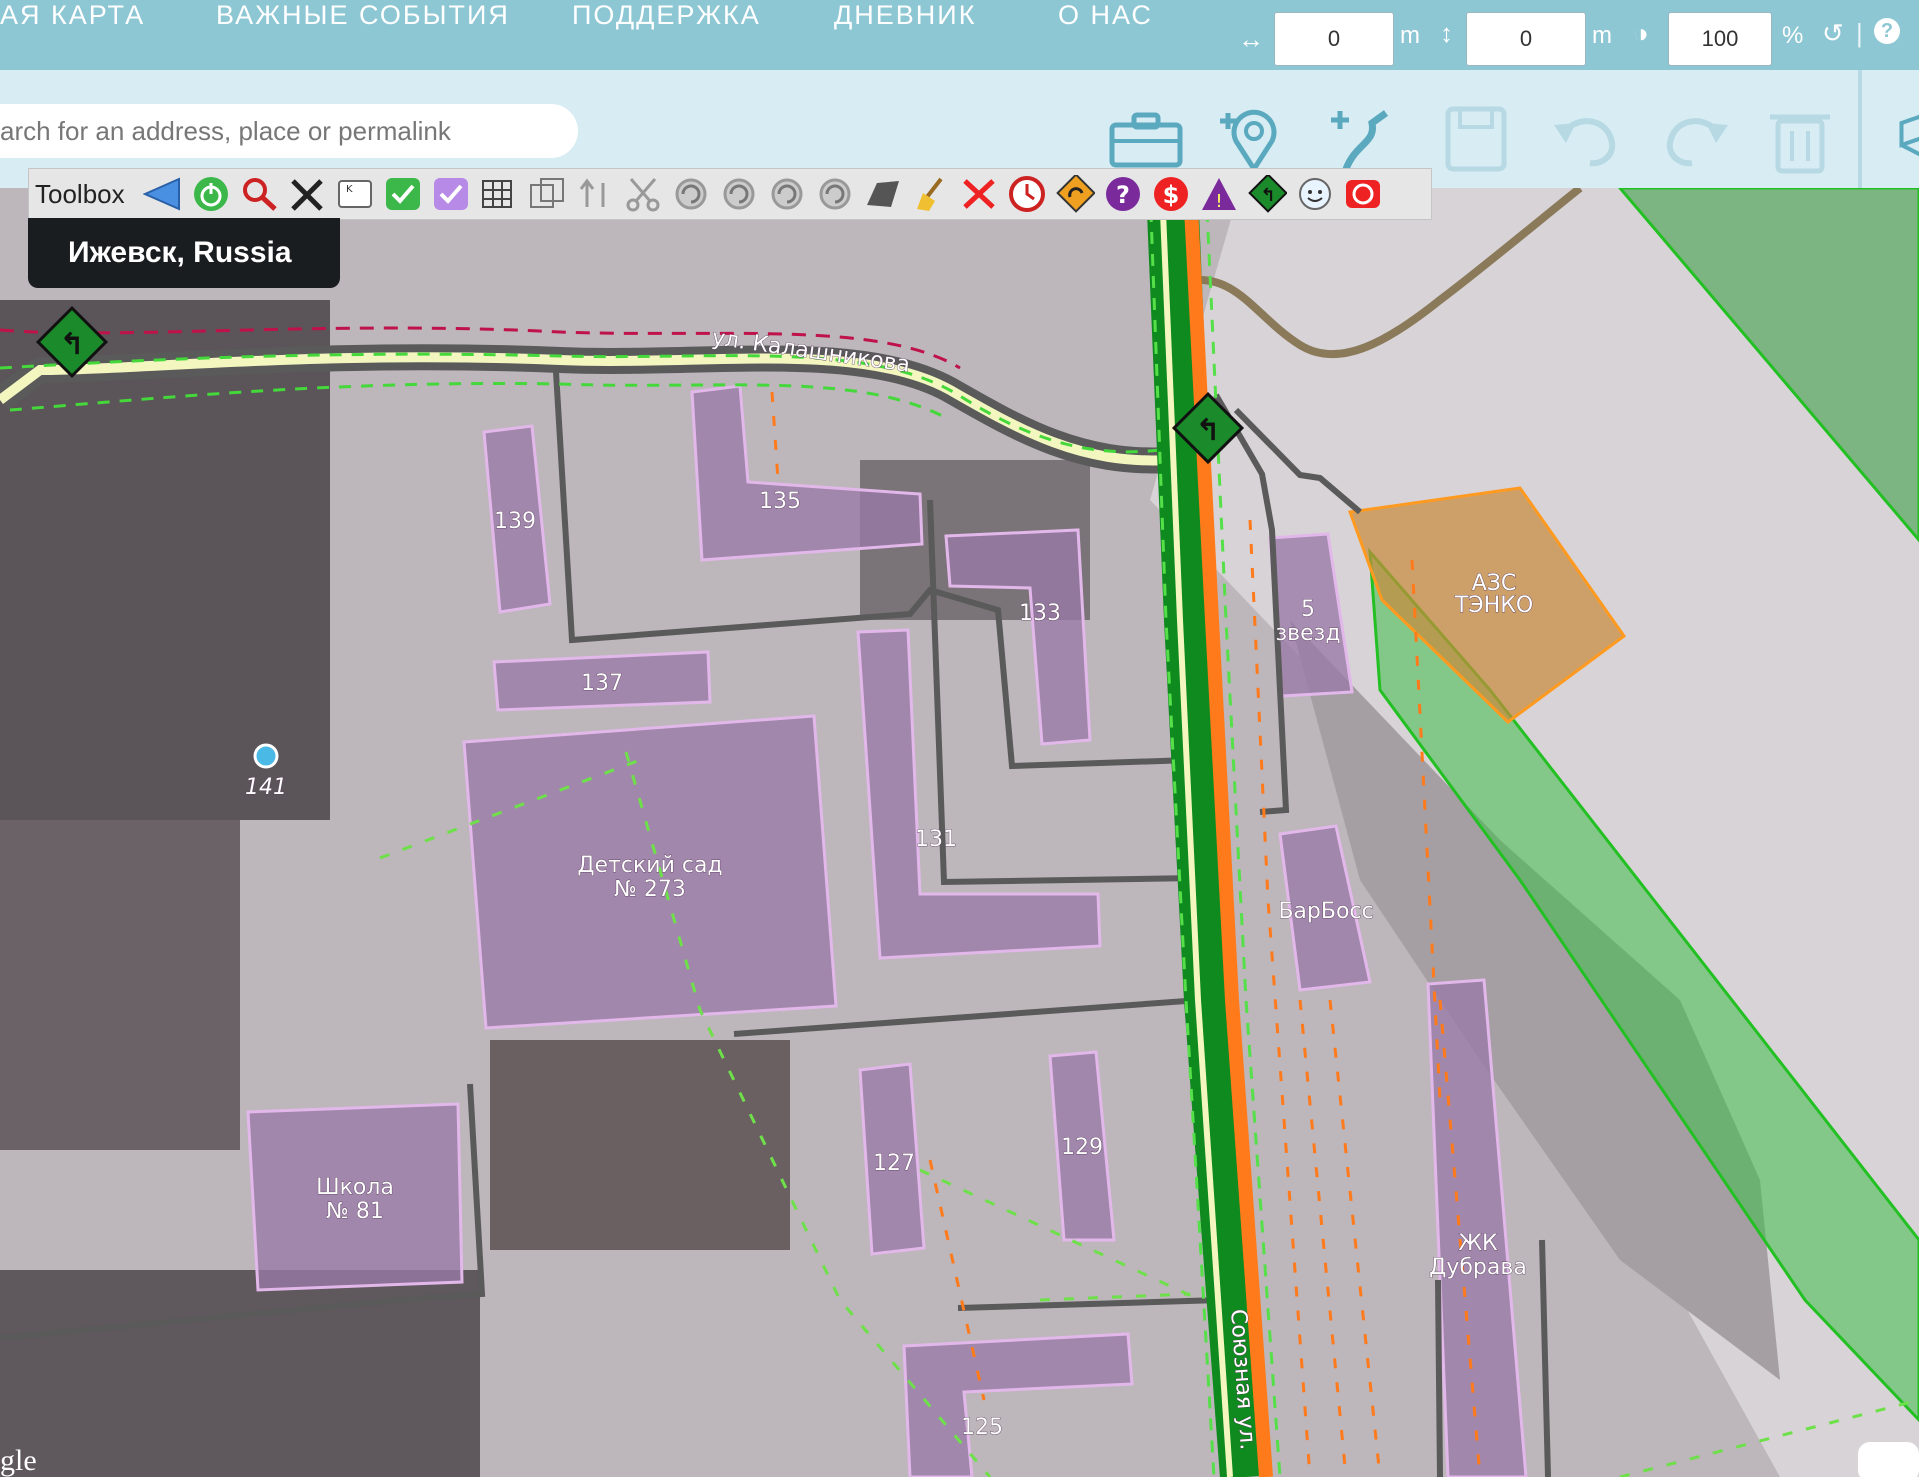 This screenshot has width=1919, height=1477. What do you see at coordinates (349, 189) in the screenshot?
I see `svg-text: K` at bounding box center [349, 189].